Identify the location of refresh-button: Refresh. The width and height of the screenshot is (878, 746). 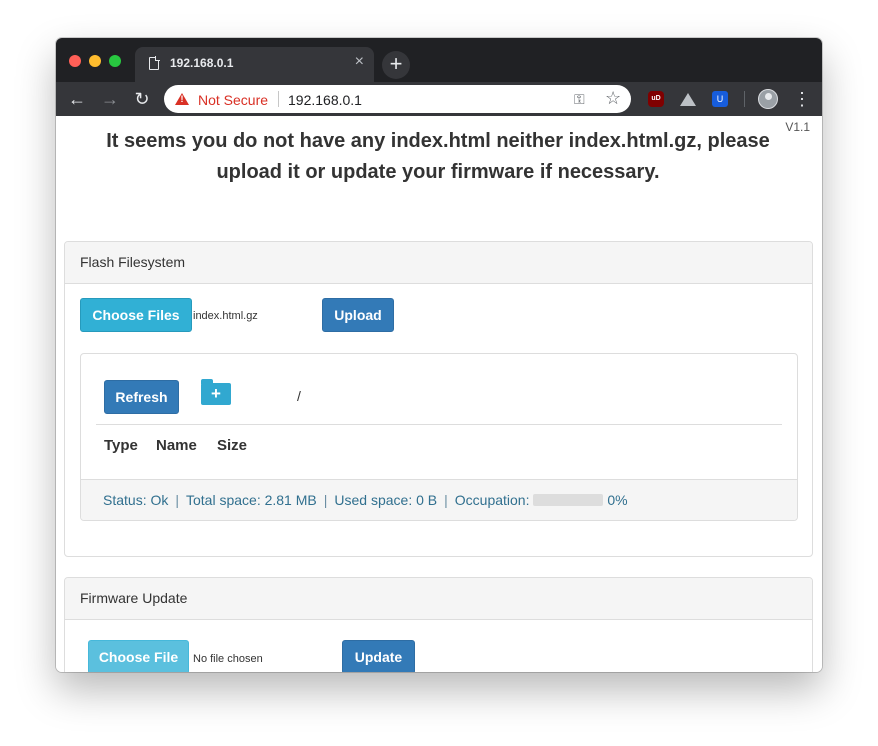
(141, 397).